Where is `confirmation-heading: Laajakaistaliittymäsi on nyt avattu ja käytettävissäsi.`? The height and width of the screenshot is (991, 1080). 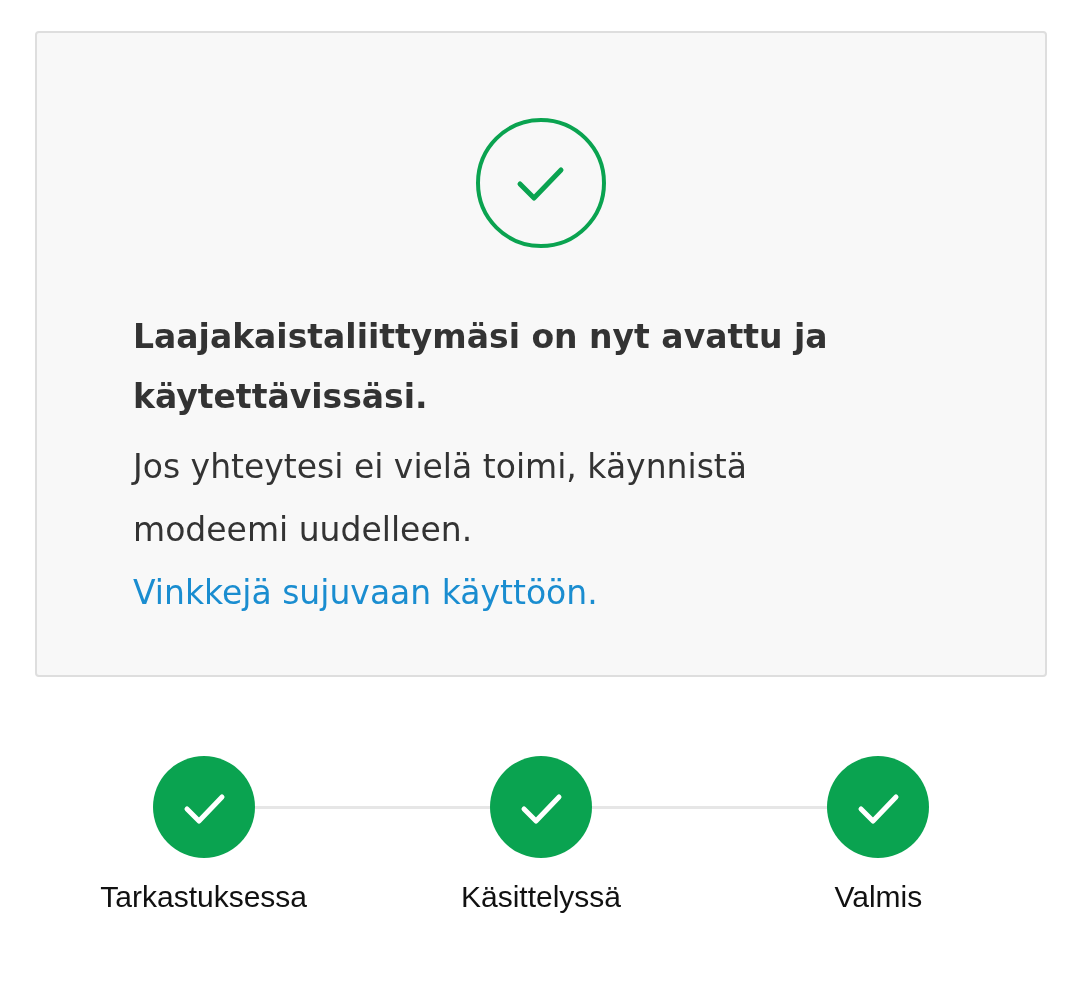
confirmation-heading: Laajakaistaliittymäsi on nyt avattu ja käytettävissäsi. is located at coordinates (481, 367).